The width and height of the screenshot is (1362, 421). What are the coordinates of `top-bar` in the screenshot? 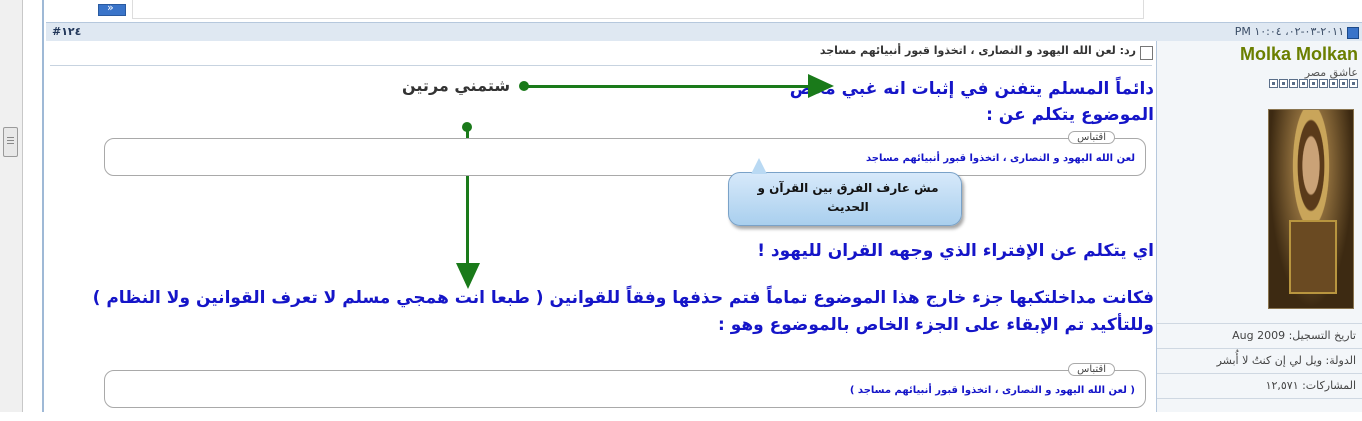 It's located at (704, 10).